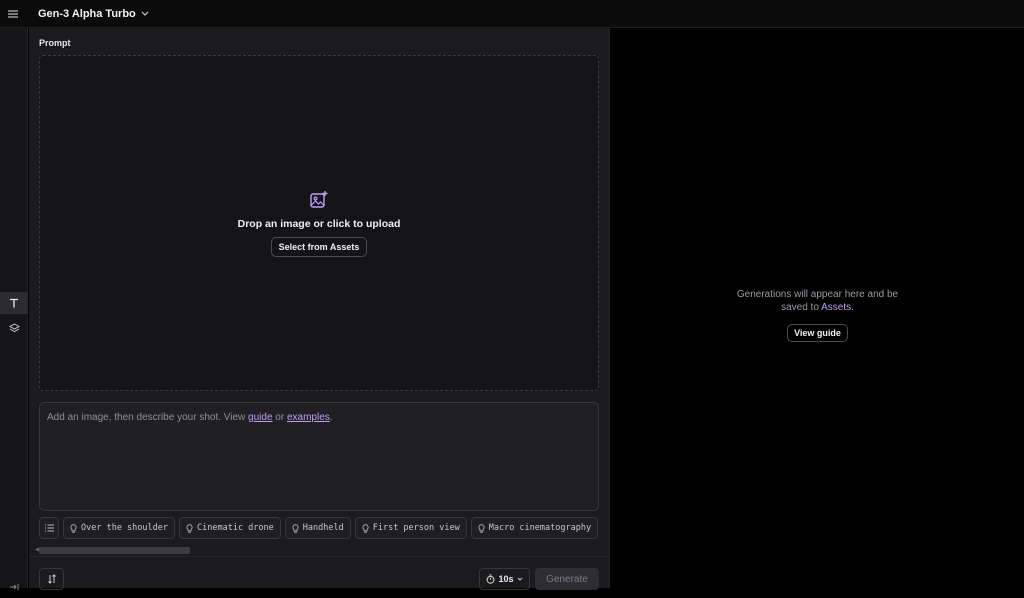  I want to click on text-tool-button, so click(14, 303).